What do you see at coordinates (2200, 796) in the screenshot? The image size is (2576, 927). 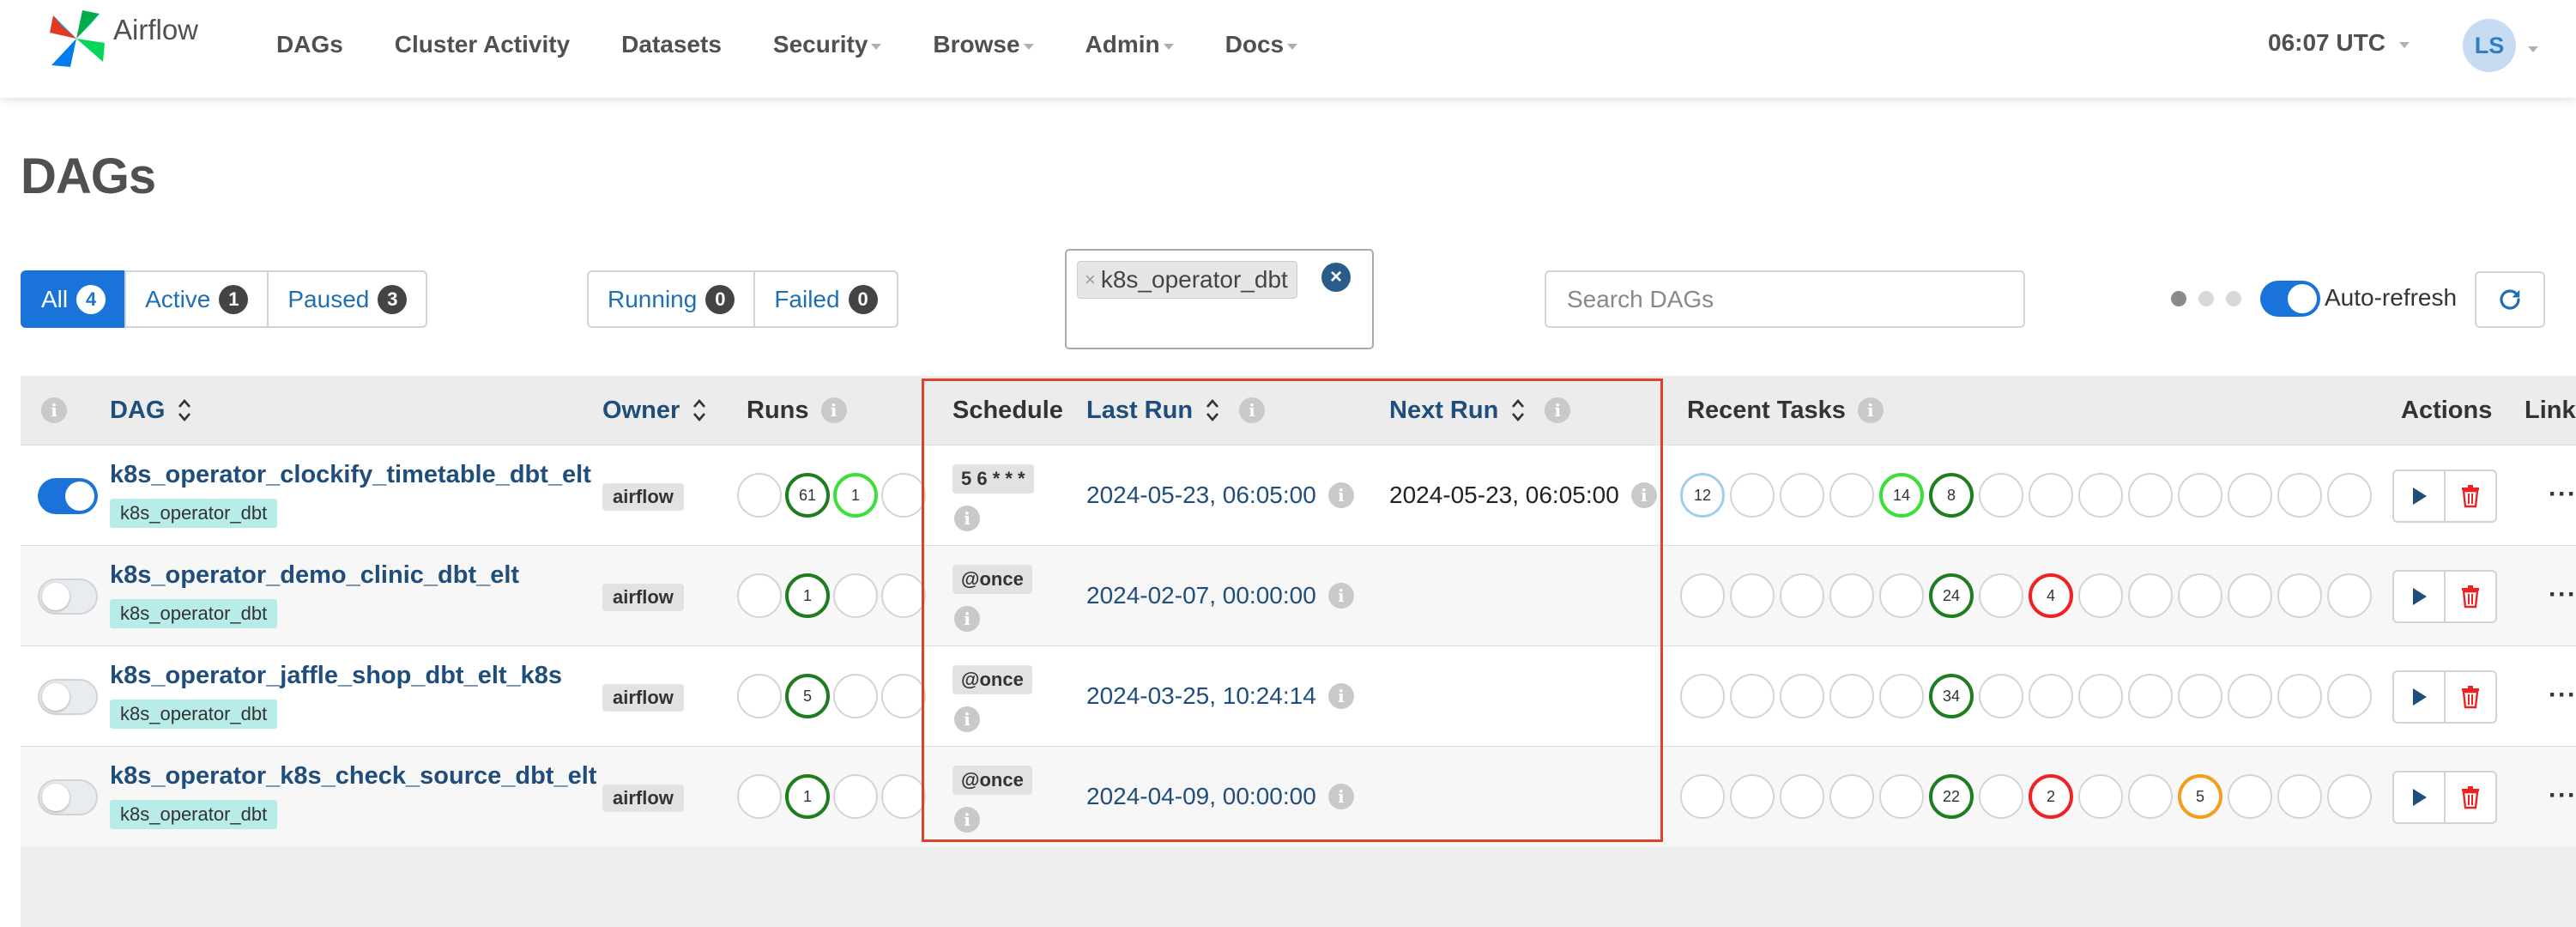 I see `task-state-circle: 5` at bounding box center [2200, 796].